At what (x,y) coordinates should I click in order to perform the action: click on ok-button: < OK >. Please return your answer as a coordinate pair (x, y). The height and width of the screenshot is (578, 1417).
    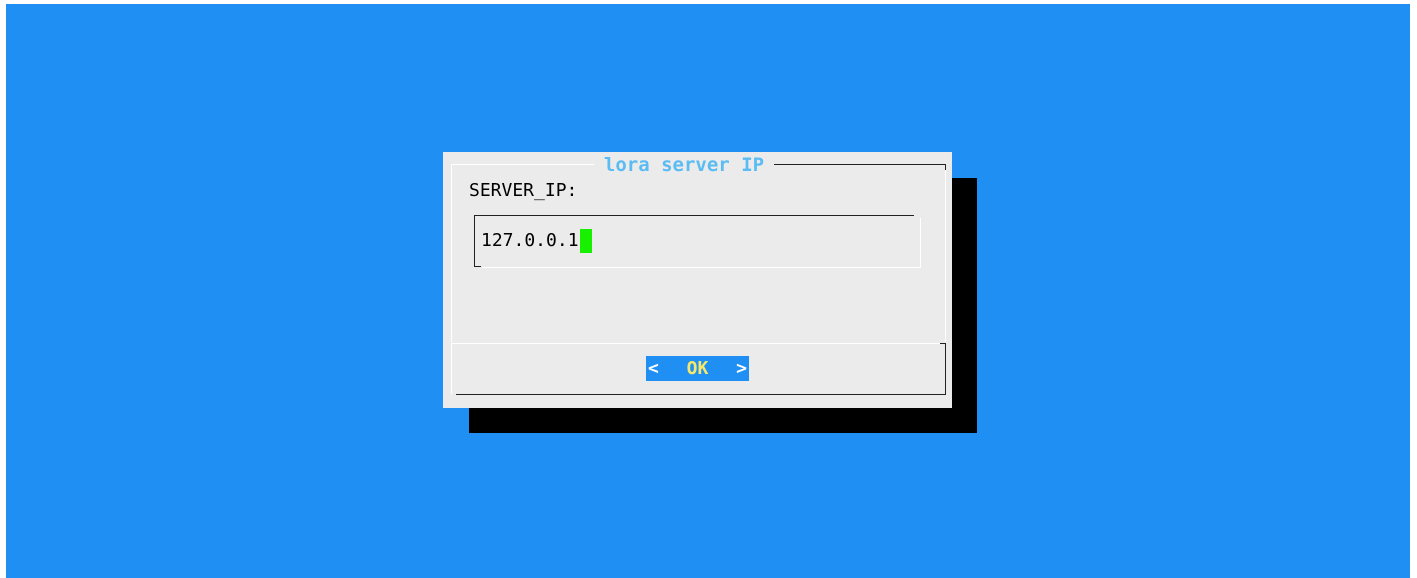
    Looking at the image, I should click on (697, 368).